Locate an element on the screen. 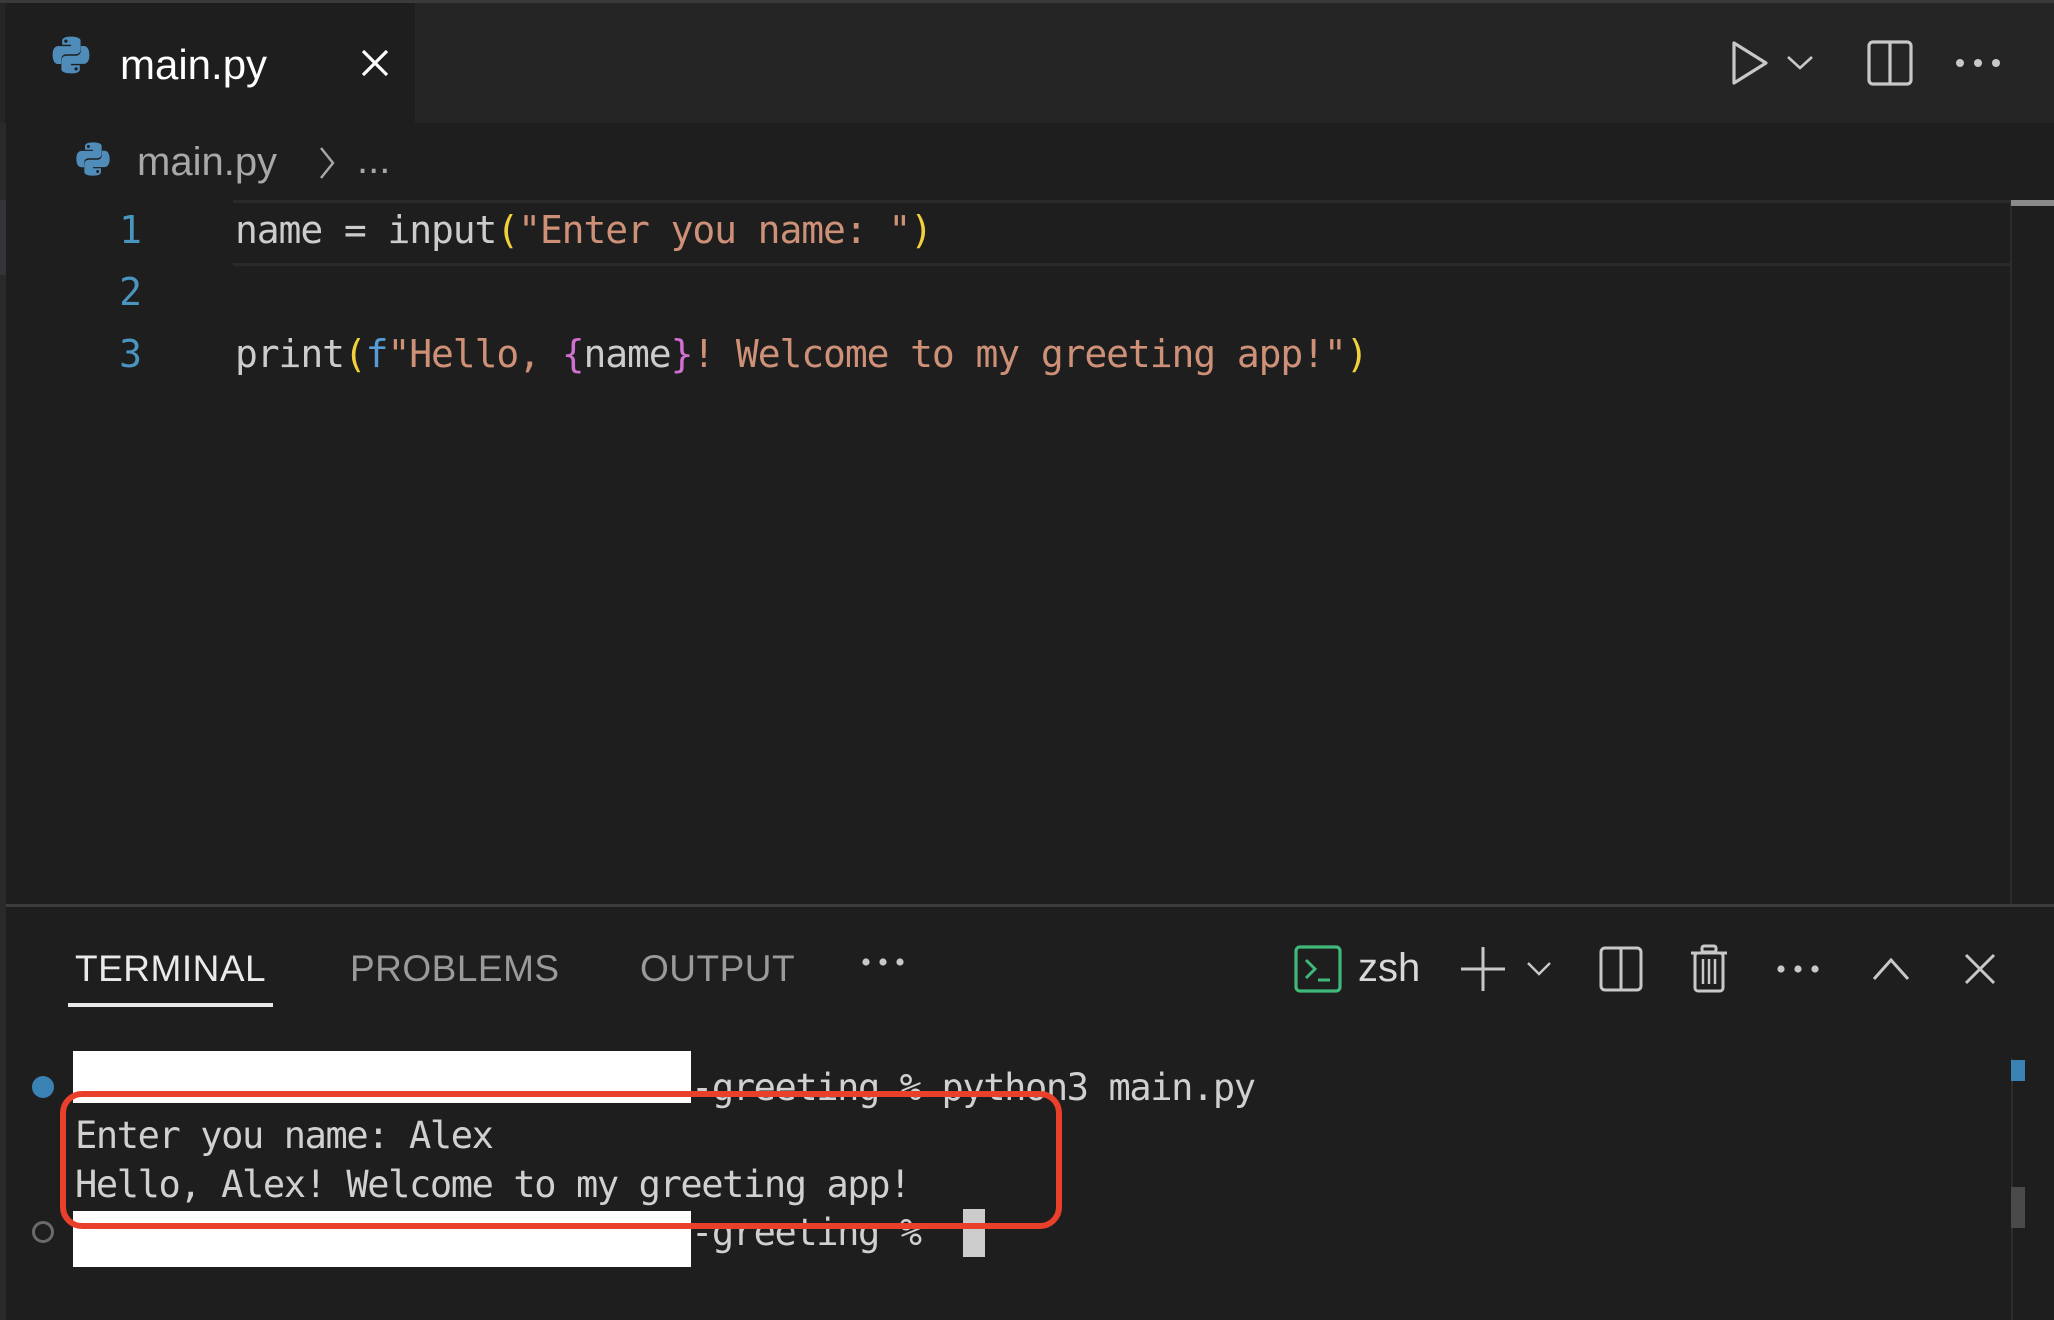 The height and width of the screenshot is (1320, 2054). editor-scrollbar is located at coordinates (2032, 203).